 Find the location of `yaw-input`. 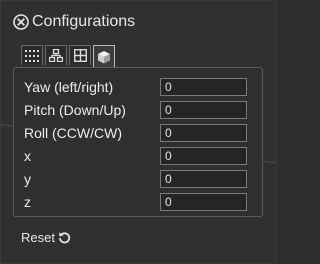

yaw-input is located at coordinates (203, 87).